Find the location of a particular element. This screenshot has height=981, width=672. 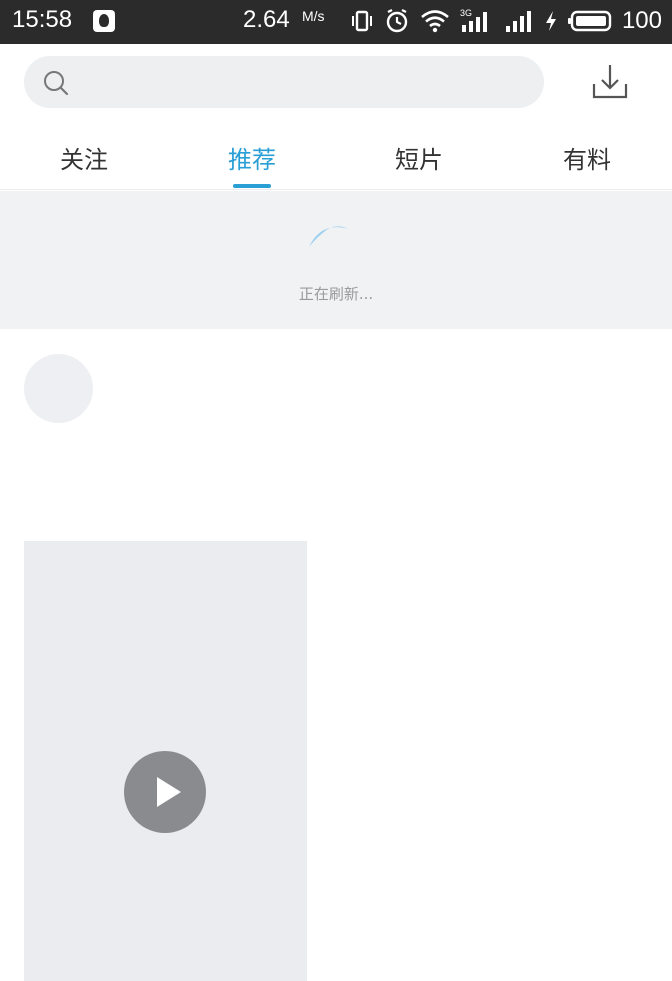

signal-3g-icon: 3G is located at coordinates (477, 21).